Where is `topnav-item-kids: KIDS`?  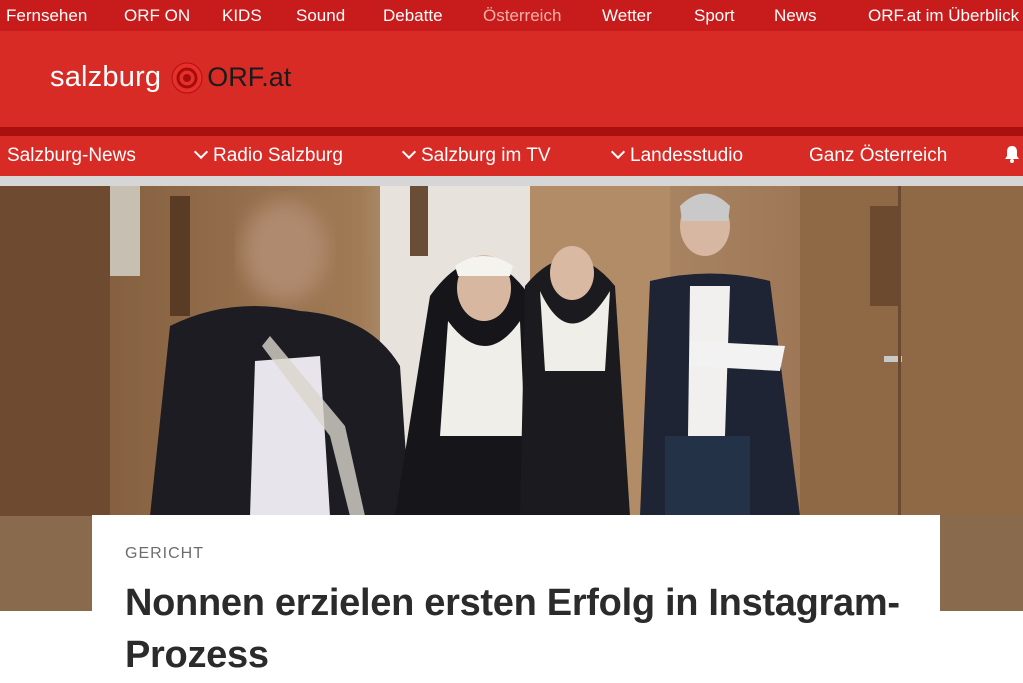
topnav-item-kids: KIDS is located at coordinates (242, 16).